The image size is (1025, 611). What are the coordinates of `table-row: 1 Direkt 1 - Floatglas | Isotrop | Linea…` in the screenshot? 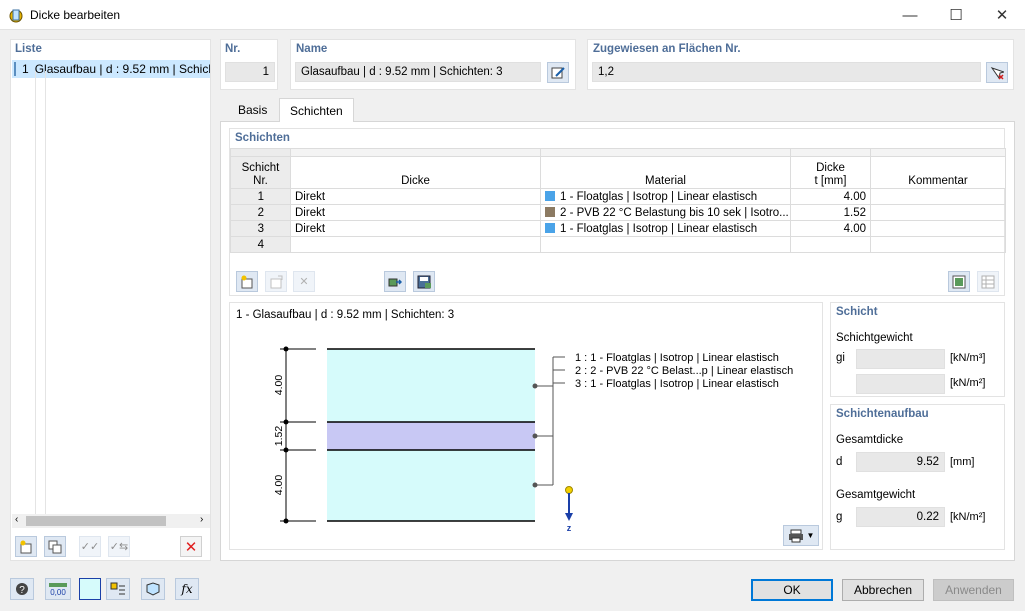 It's located at (618, 196).